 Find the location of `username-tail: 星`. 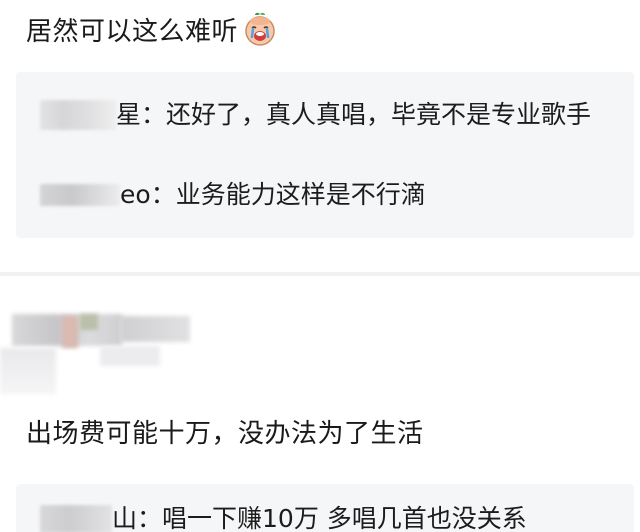

username-tail: 星 is located at coordinates (128, 115).